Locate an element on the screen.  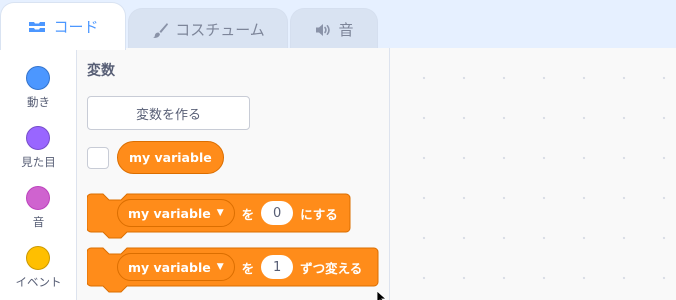
tab-costumes: コスチューム is located at coordinates (208, 29).